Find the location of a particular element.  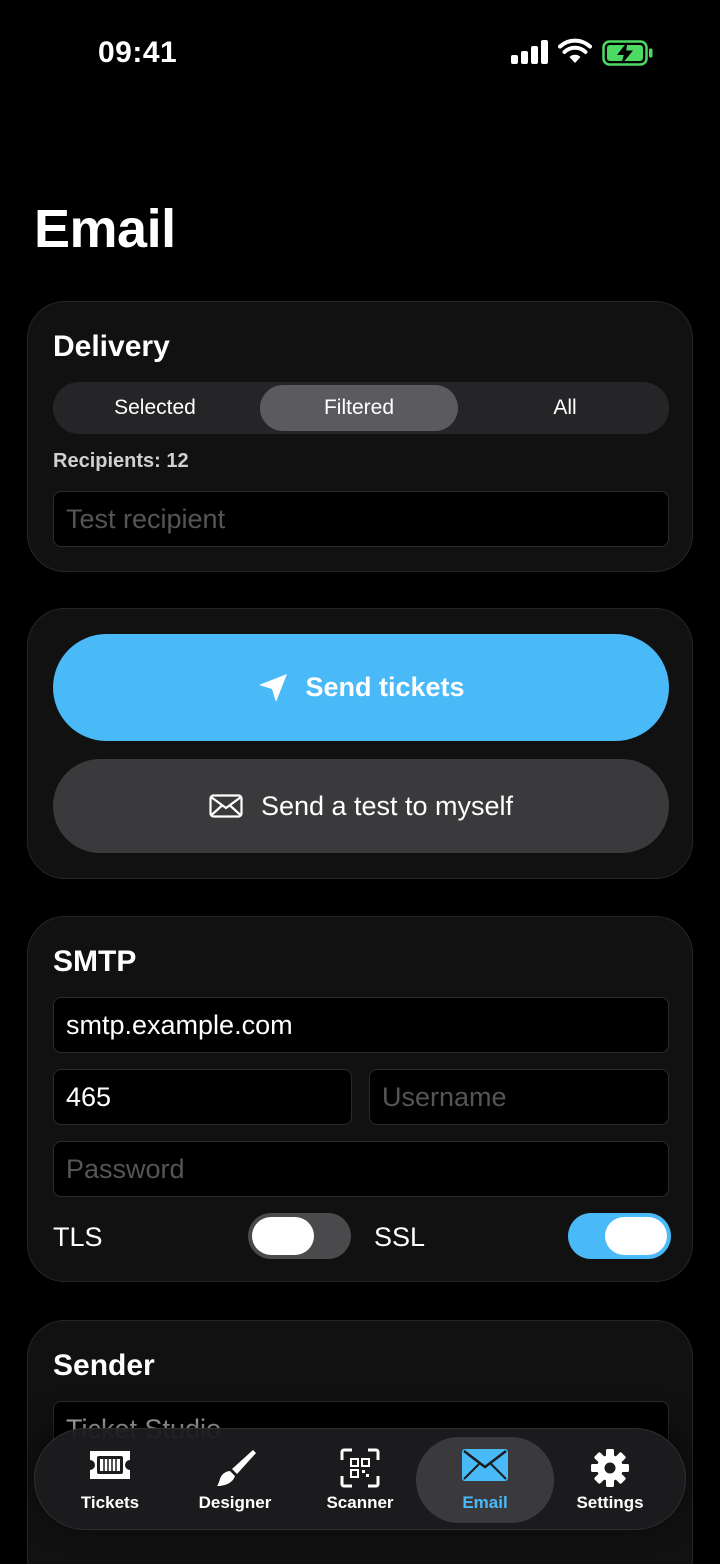

status-time: 09:41 is located at coordinates (138, 52).